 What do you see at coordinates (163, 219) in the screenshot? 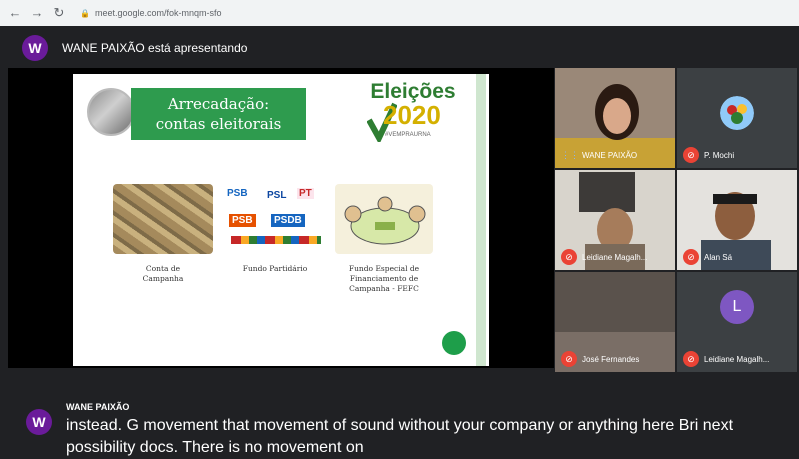
I see `money-image` at bounding box center [163, 219].